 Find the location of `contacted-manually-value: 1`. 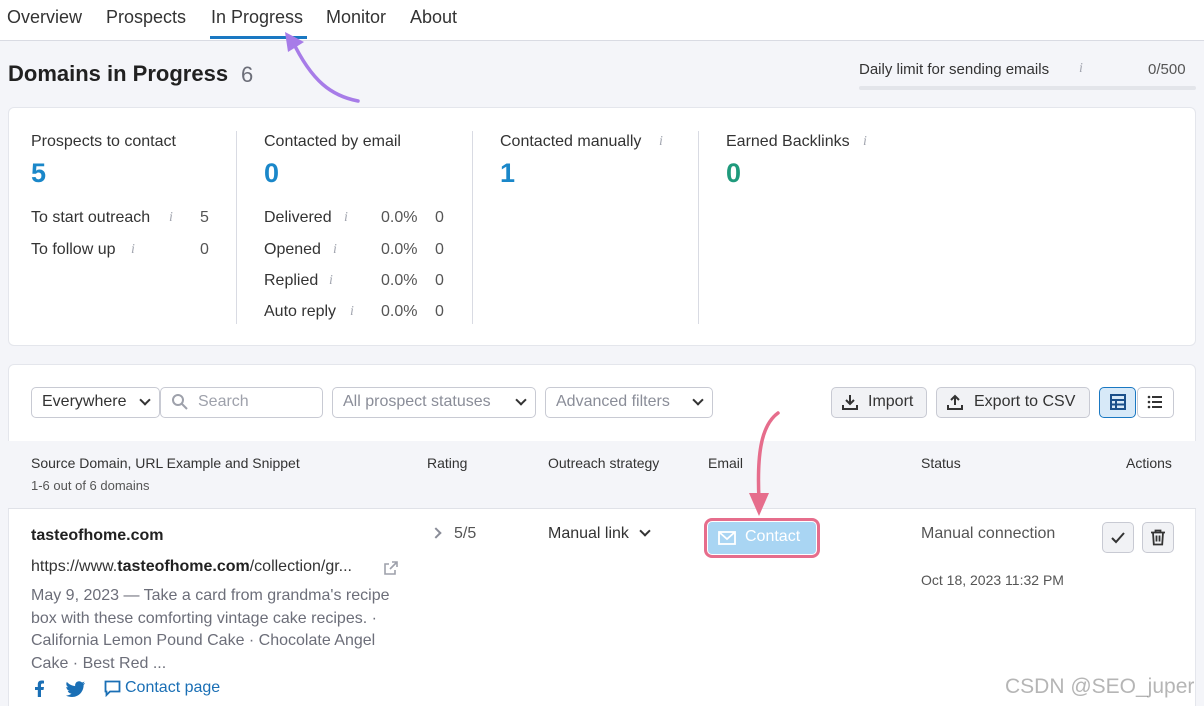

contacted-manually-value: 1 is located at coordinates (507, 173).